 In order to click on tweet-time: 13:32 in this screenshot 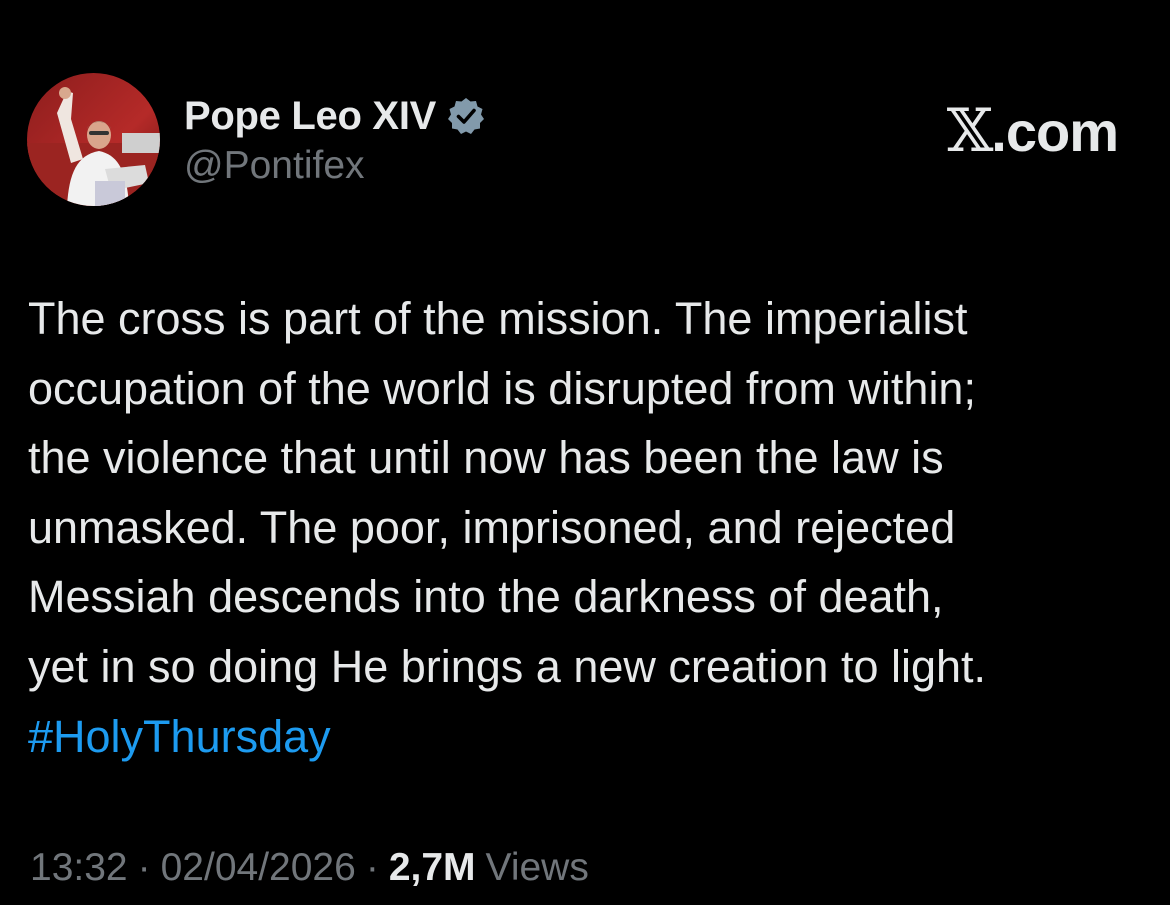, I will do `click(79, 868)`.